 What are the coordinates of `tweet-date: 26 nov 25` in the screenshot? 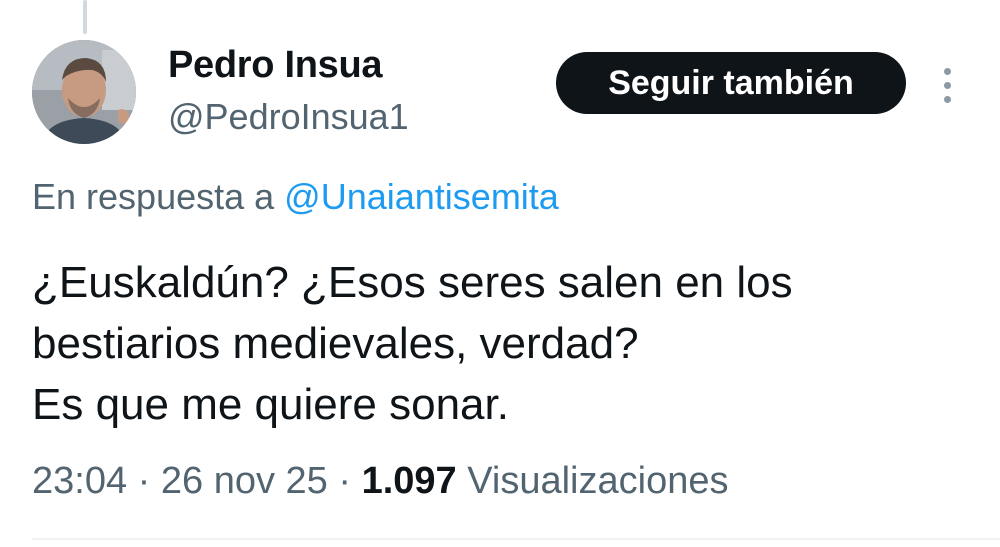 It's located at (244, 481).